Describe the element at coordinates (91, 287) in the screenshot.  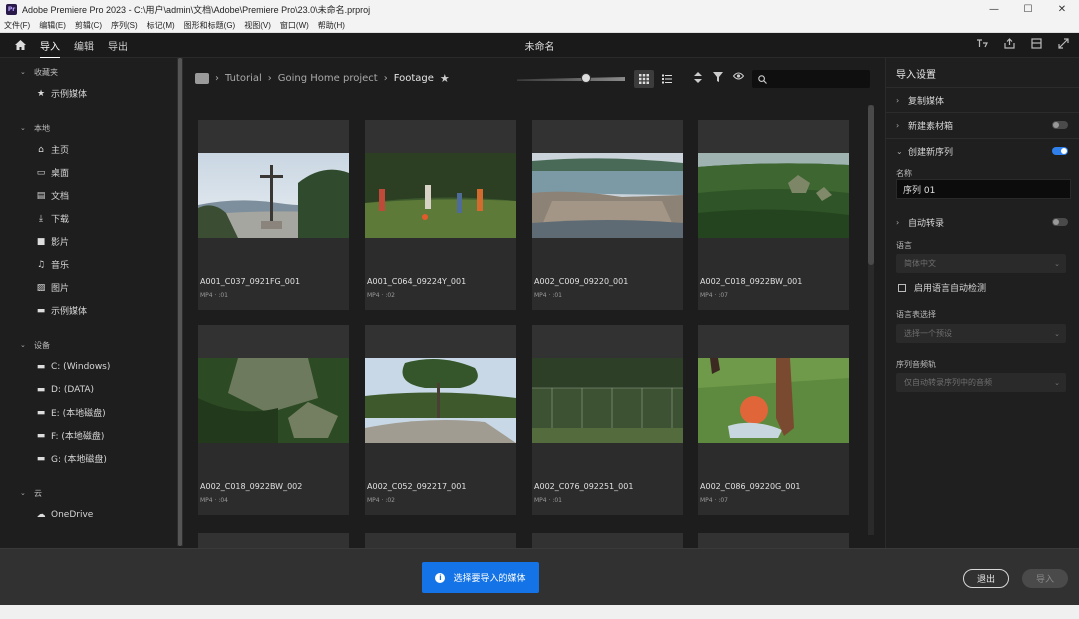
I see `sidebar-item-pictures: ▨ 图片` at that location.